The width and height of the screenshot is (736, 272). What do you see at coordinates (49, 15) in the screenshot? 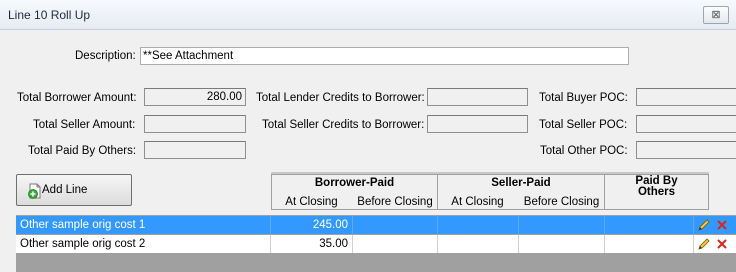
I see `window-title: Line 10 Roll Up` at bounding box center [49, 15].